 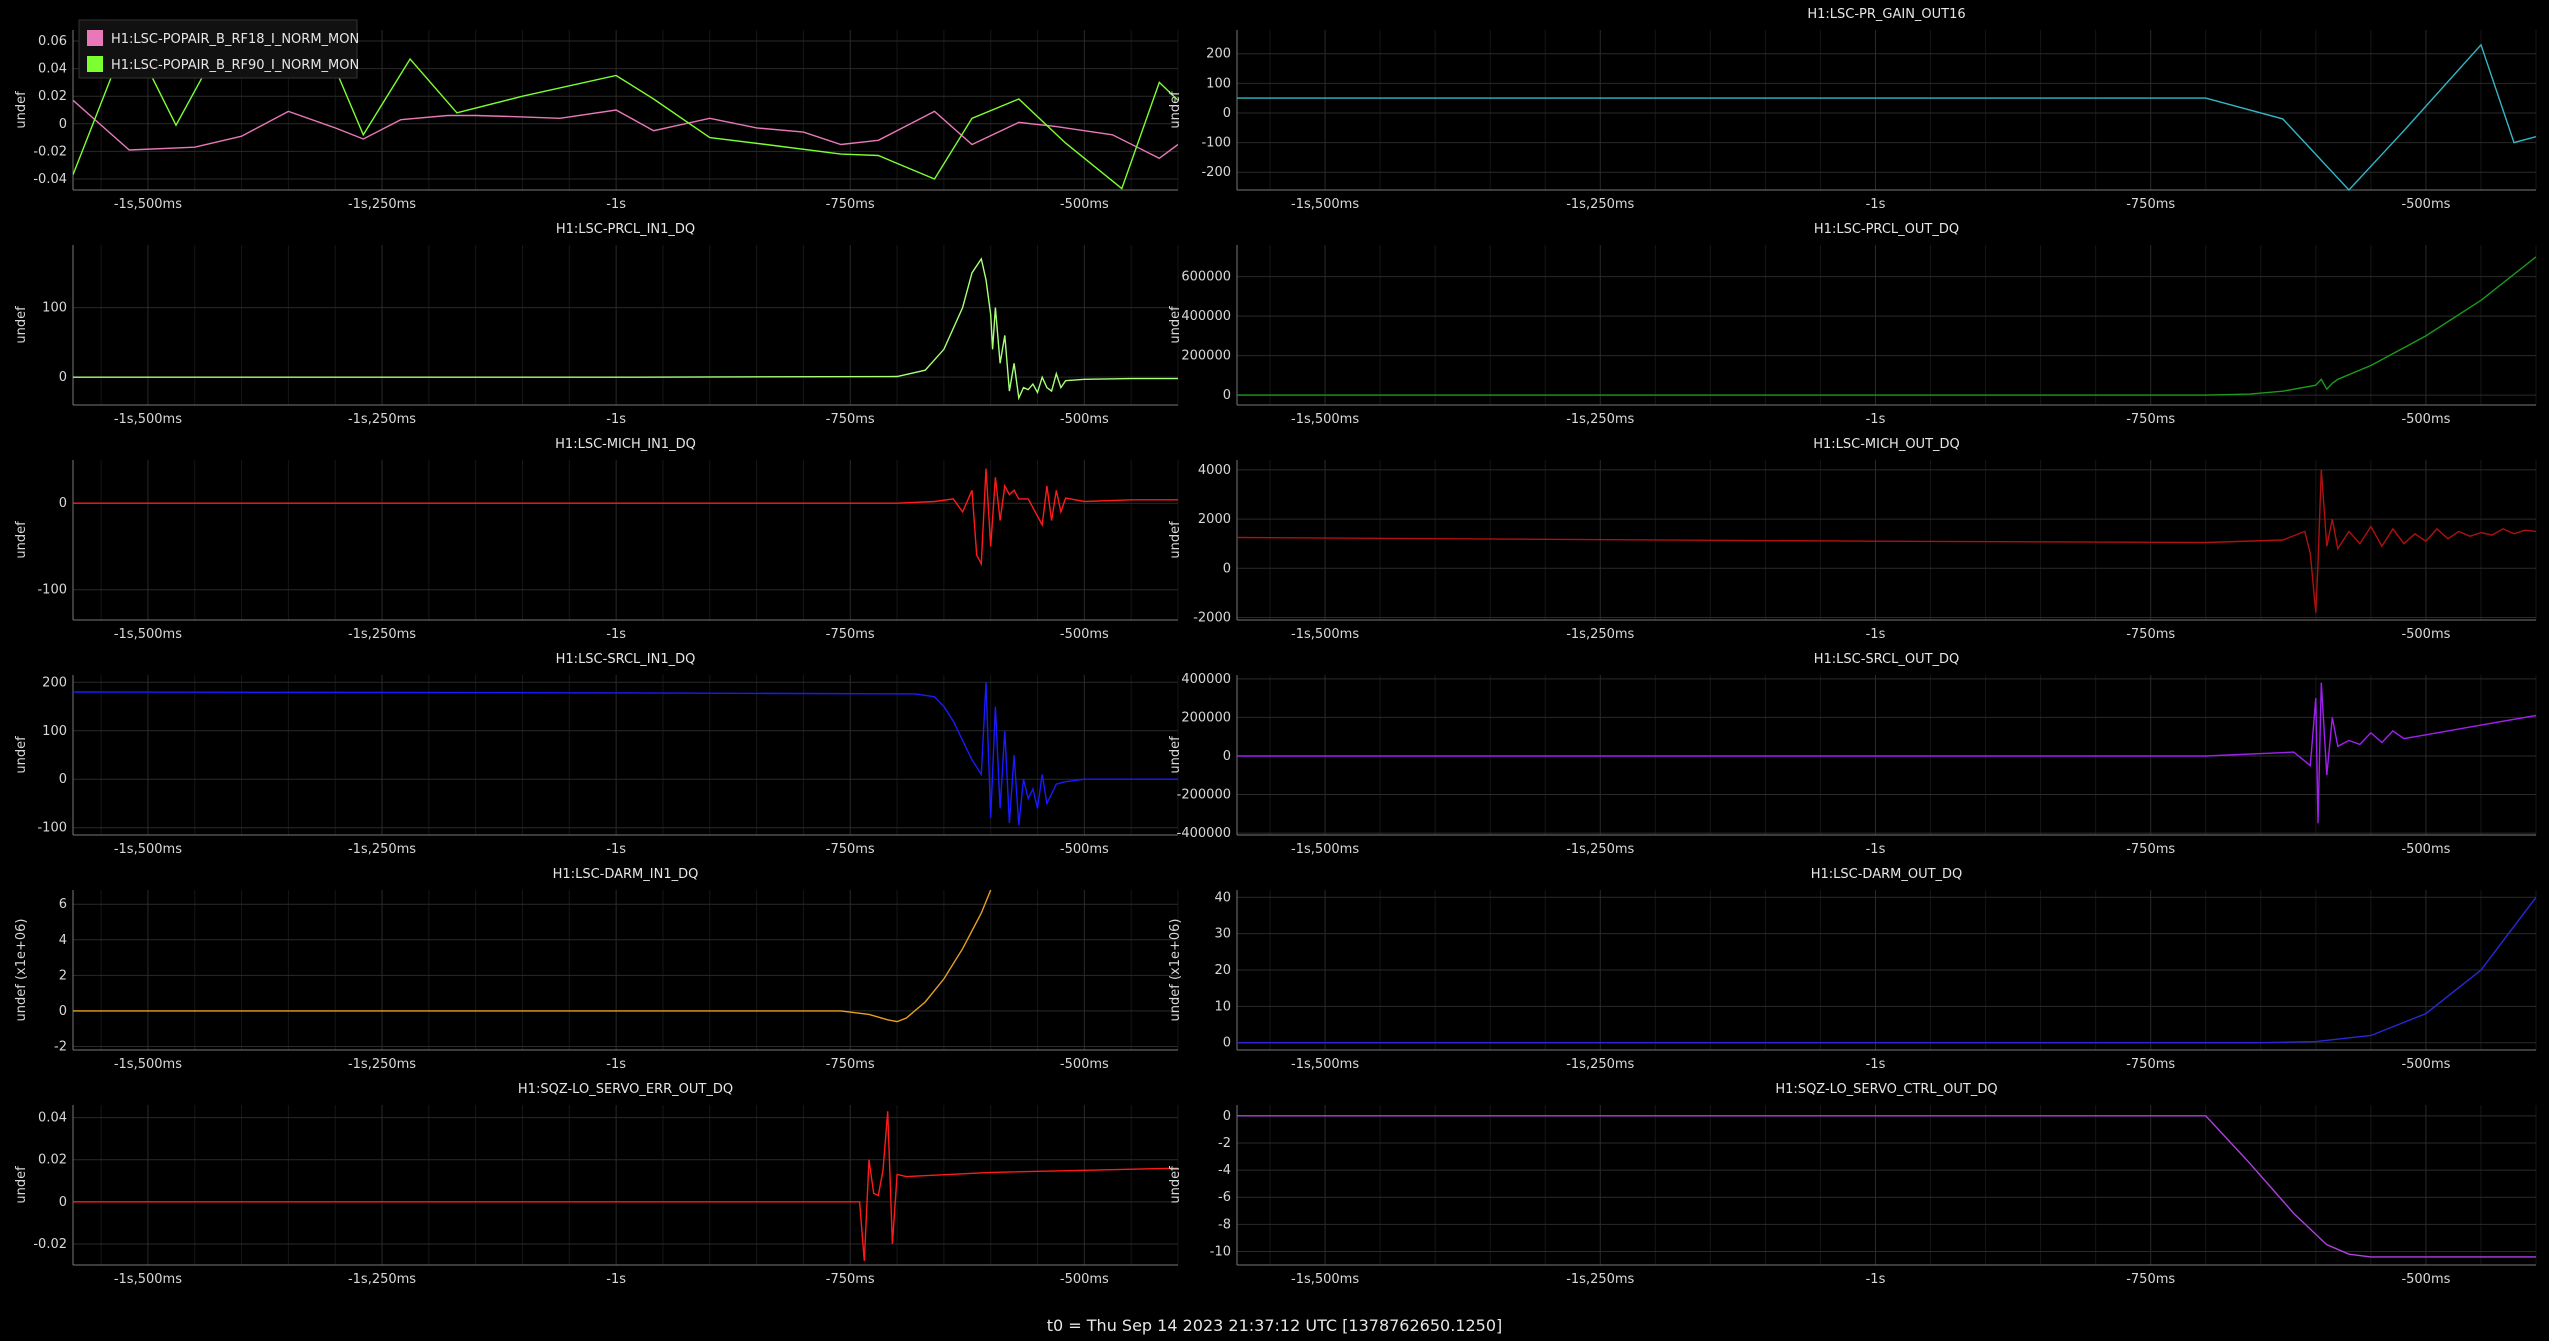 What do you see at coordinates (54, 682) in the screenshot?
I see `y-tick-label: 200` at bounding box center [54, 682].